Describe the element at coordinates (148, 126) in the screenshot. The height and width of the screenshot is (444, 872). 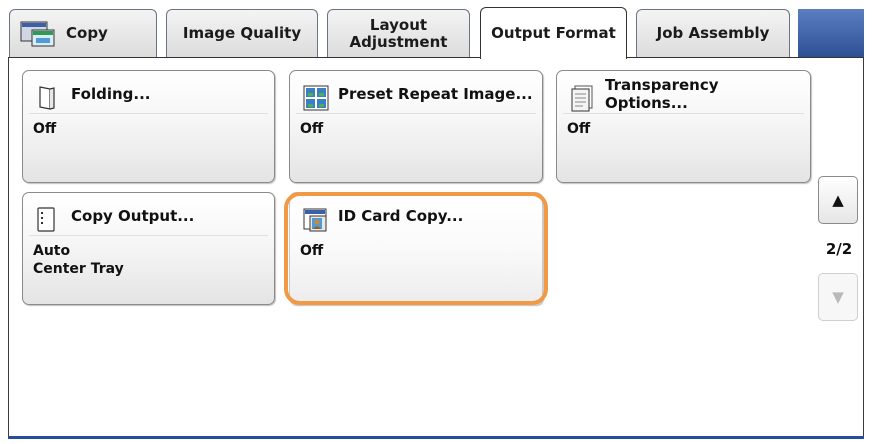
I see `folding-button: Folding... Off` at that location.